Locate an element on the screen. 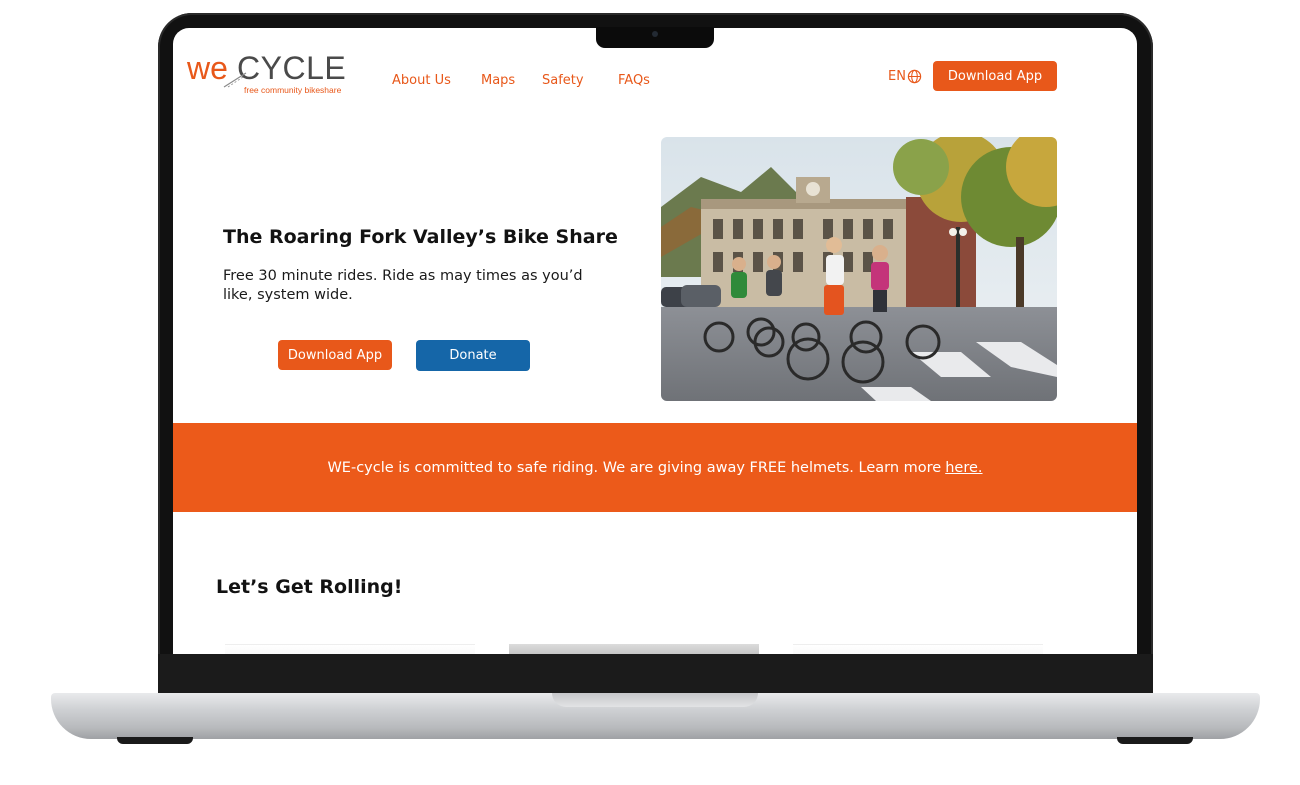 This screenshot has width=1300, height=785. banner-here-link: here. is located at coordinates (963, 468).